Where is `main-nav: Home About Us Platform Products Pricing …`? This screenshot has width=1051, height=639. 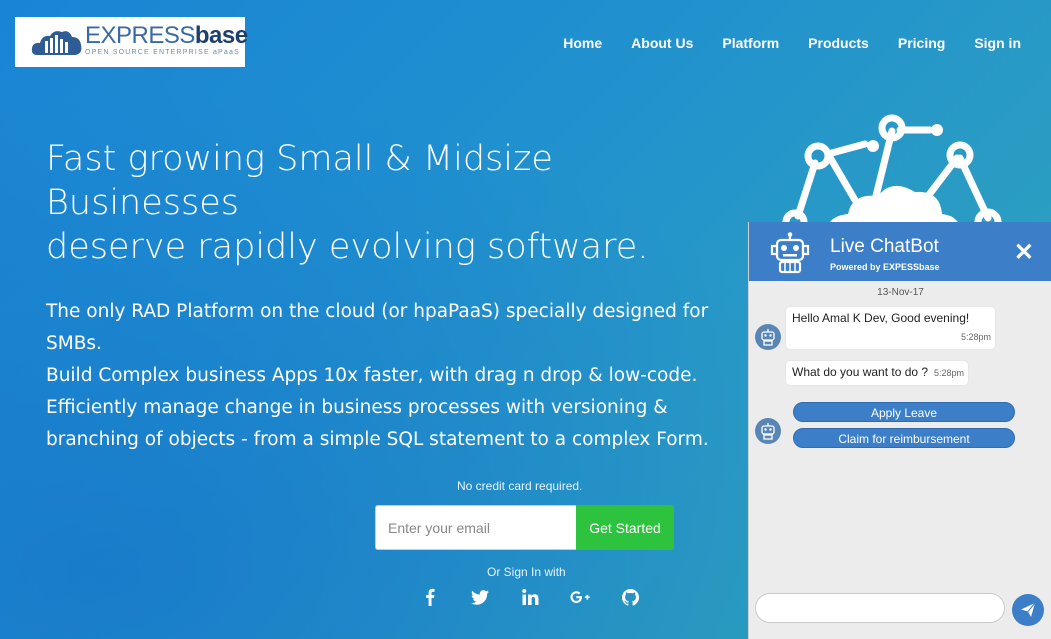 main-nav: Home About Us Platform Products Pricing … is located at coordinates (777, 43).